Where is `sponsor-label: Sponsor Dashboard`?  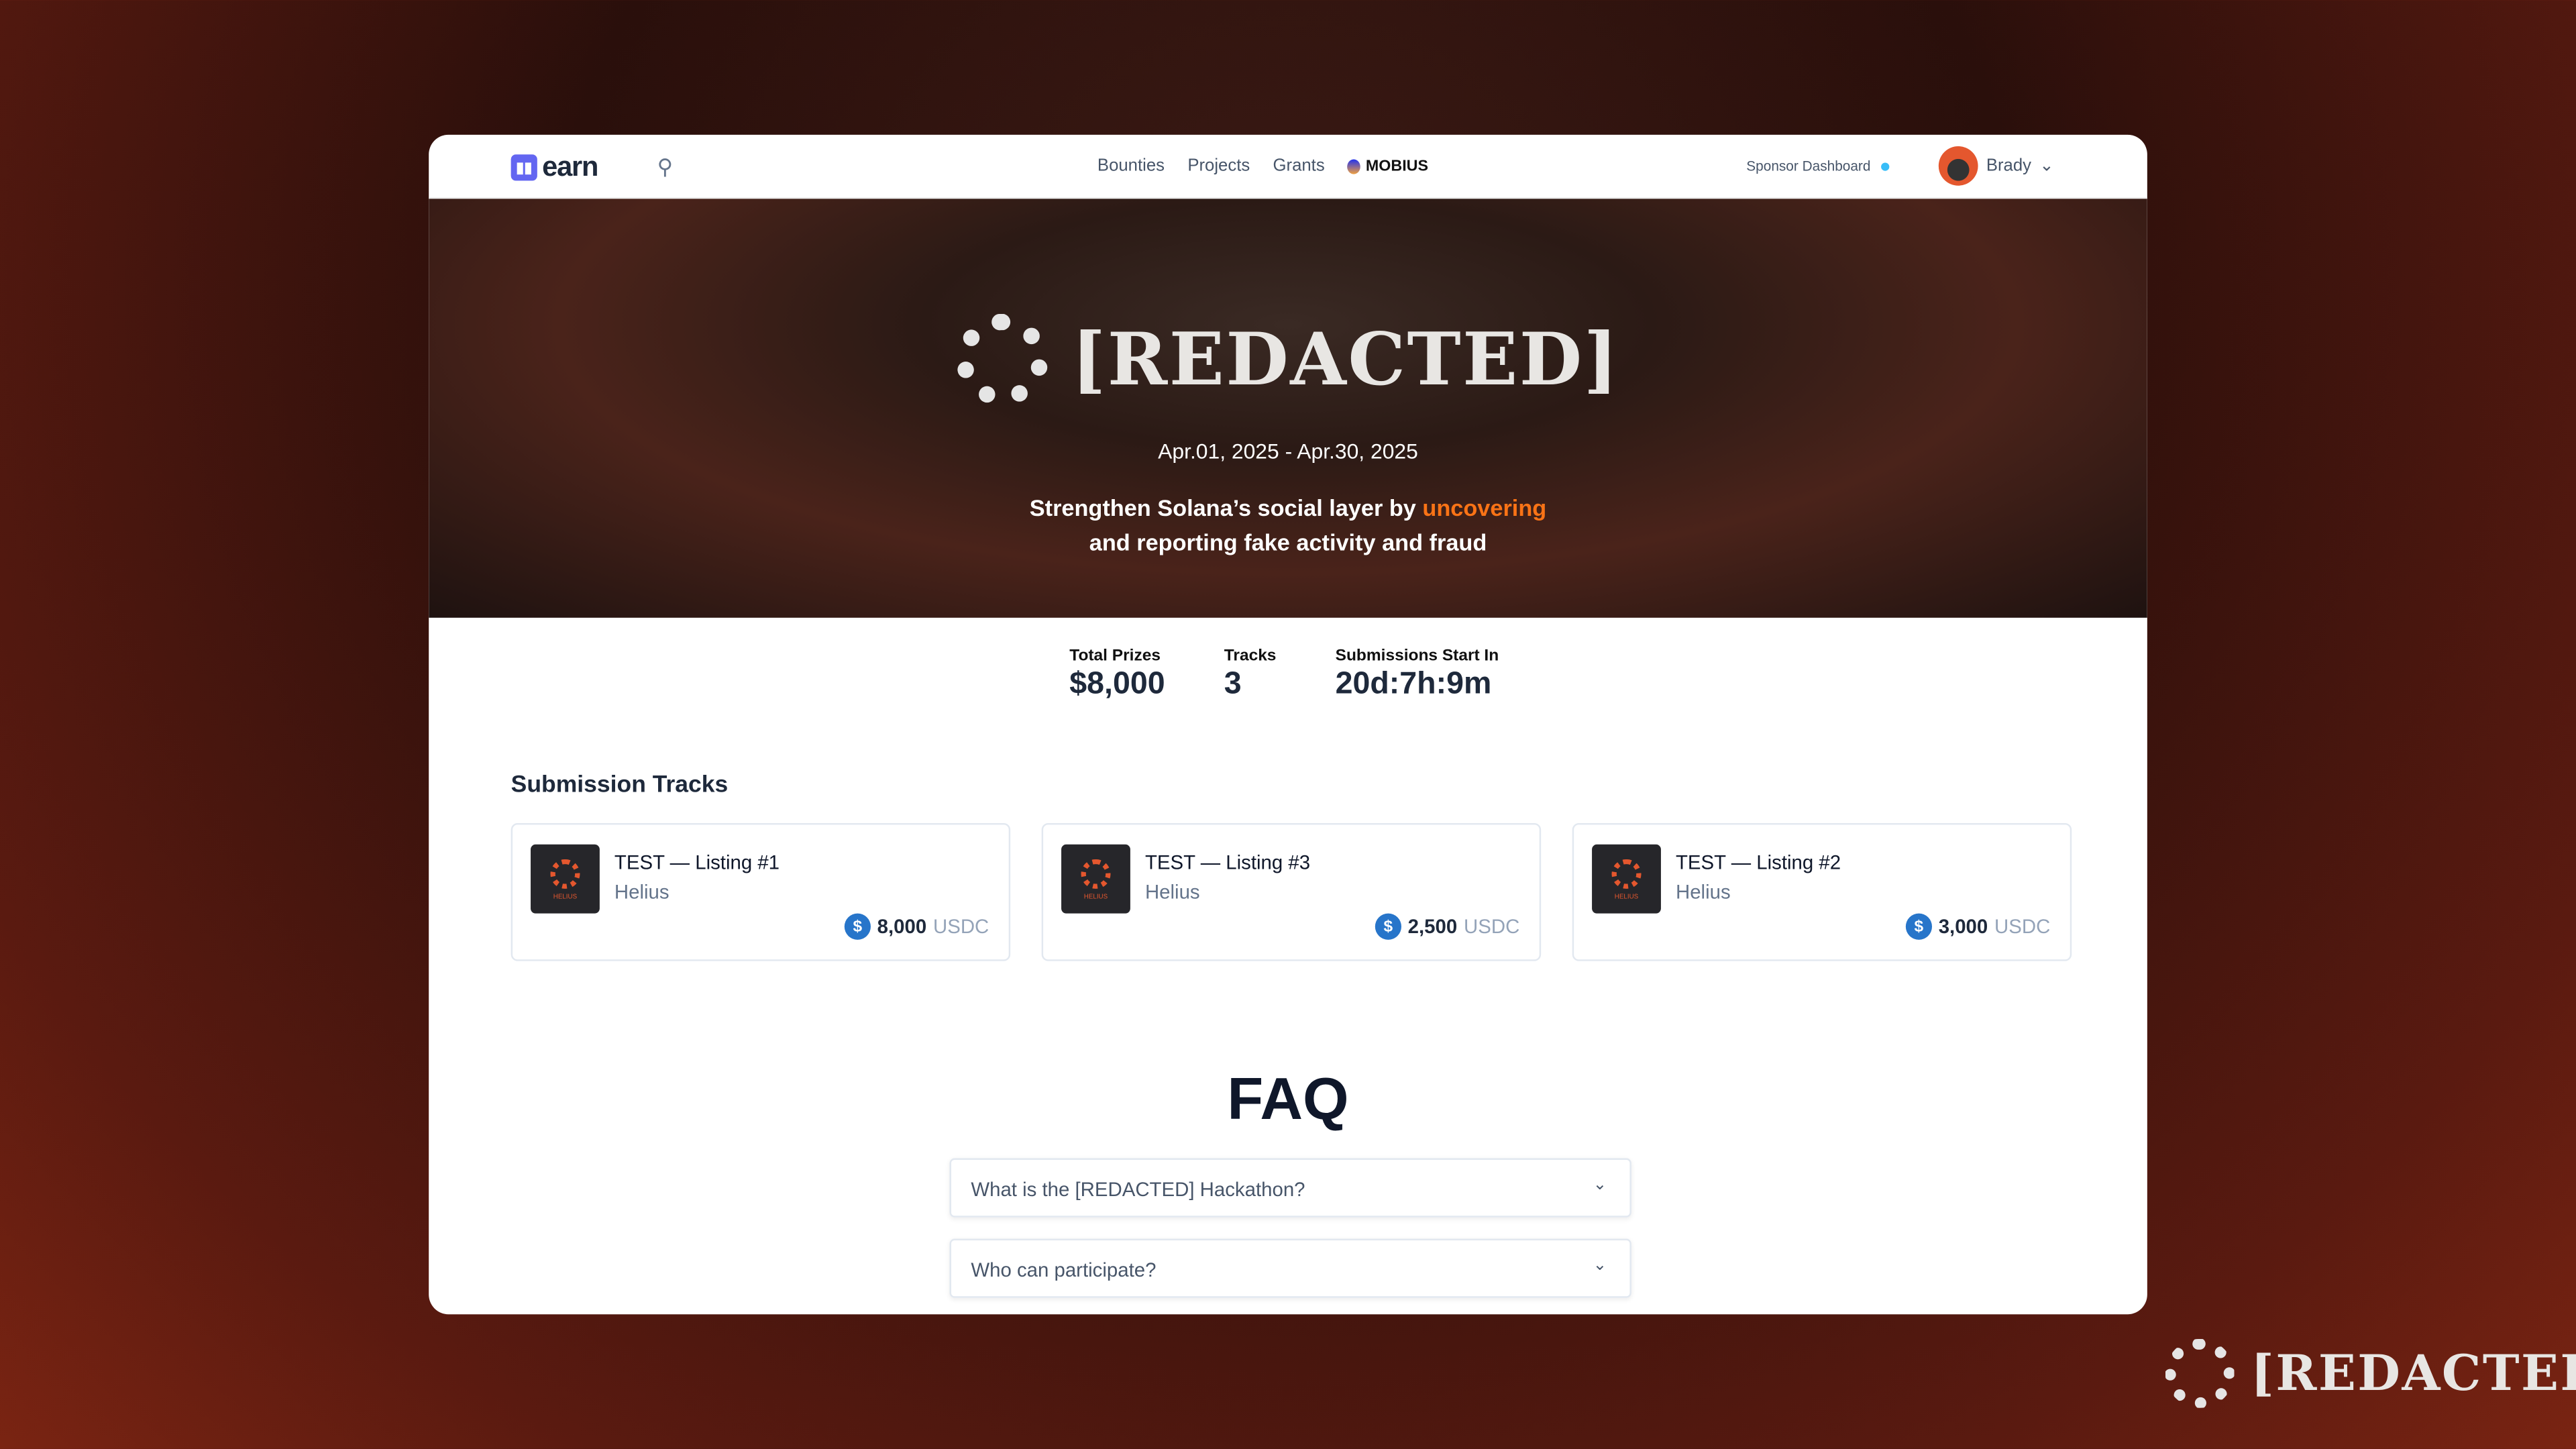 sponsor-label: Sponsor Dashboard is located at coordinates (1808, 166).